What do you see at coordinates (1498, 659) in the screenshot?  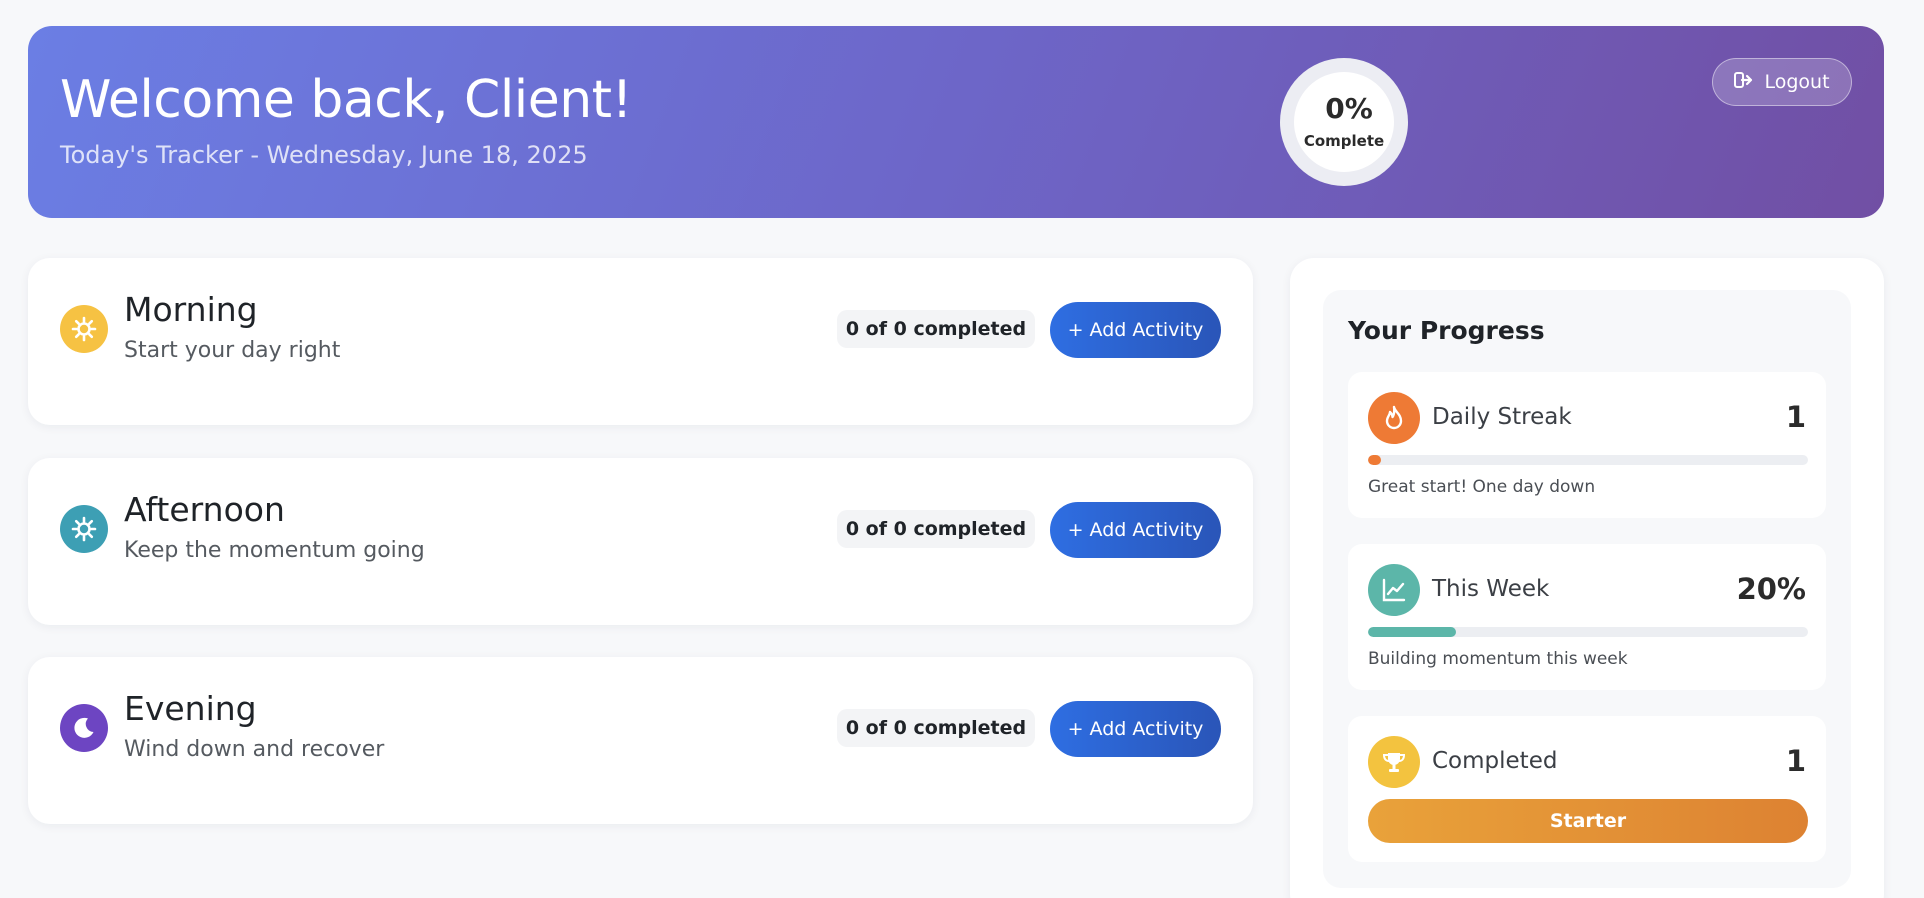 I see `stat-note: Building momentum this week` at bounding box center [1498, 659].